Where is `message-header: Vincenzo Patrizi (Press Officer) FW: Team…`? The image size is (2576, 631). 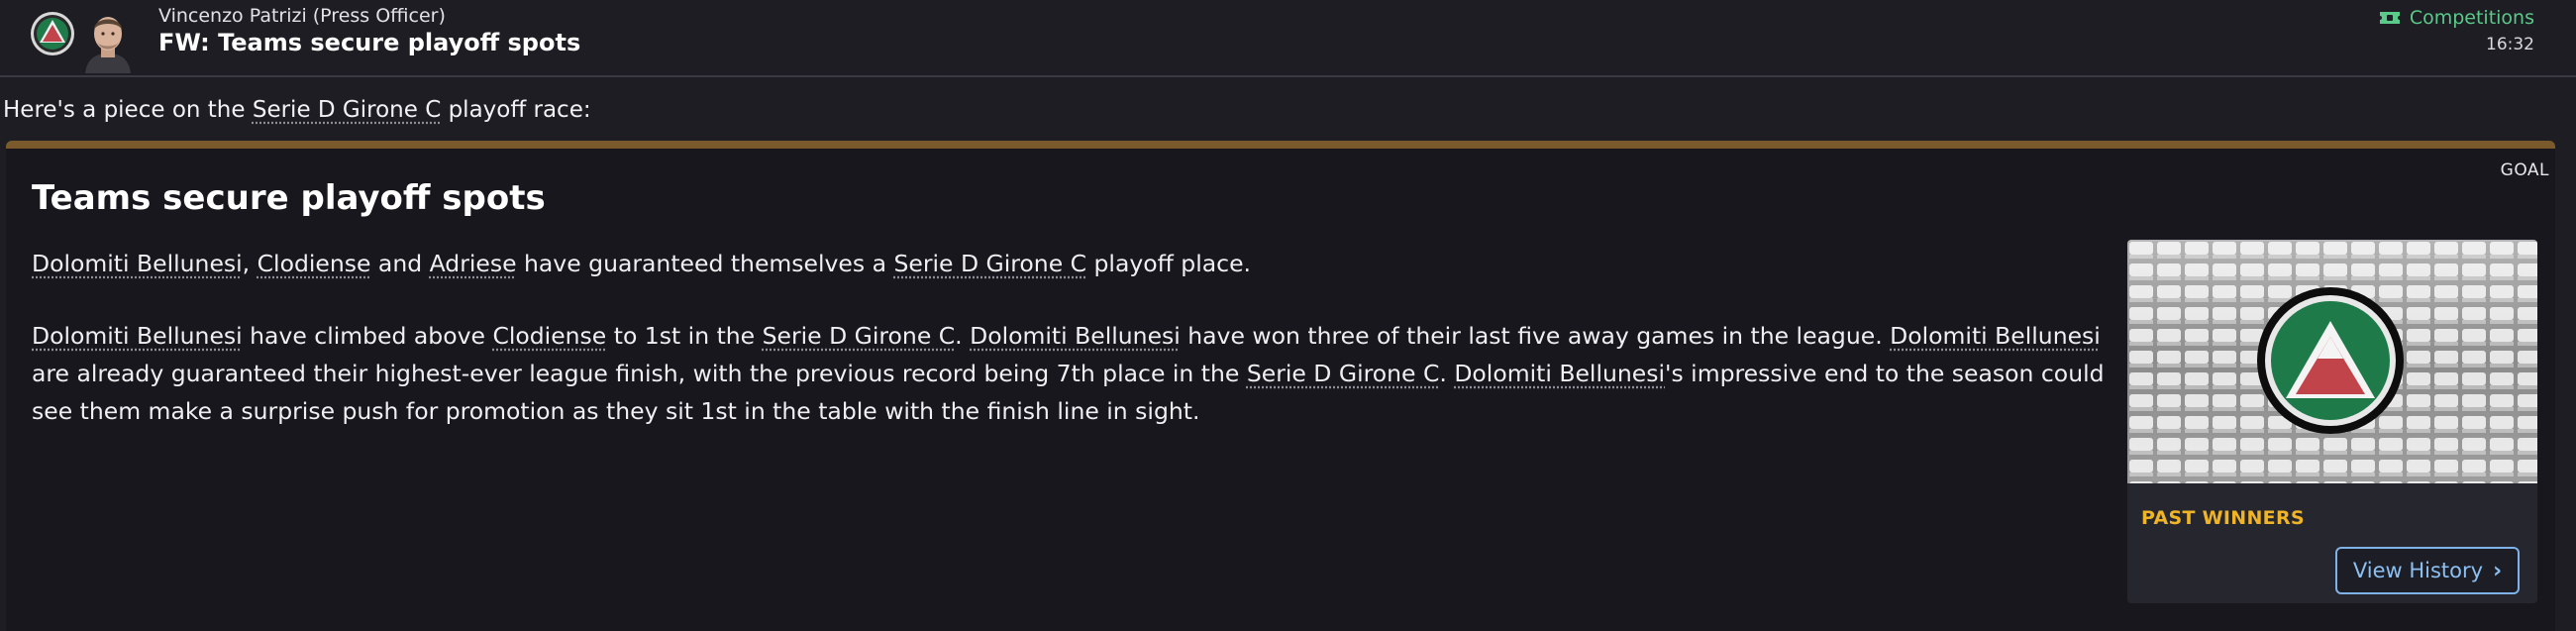 message-header: Vincenzo Patrizi (Press Officer) FW: Team… is located at coordinates (1288, 38).